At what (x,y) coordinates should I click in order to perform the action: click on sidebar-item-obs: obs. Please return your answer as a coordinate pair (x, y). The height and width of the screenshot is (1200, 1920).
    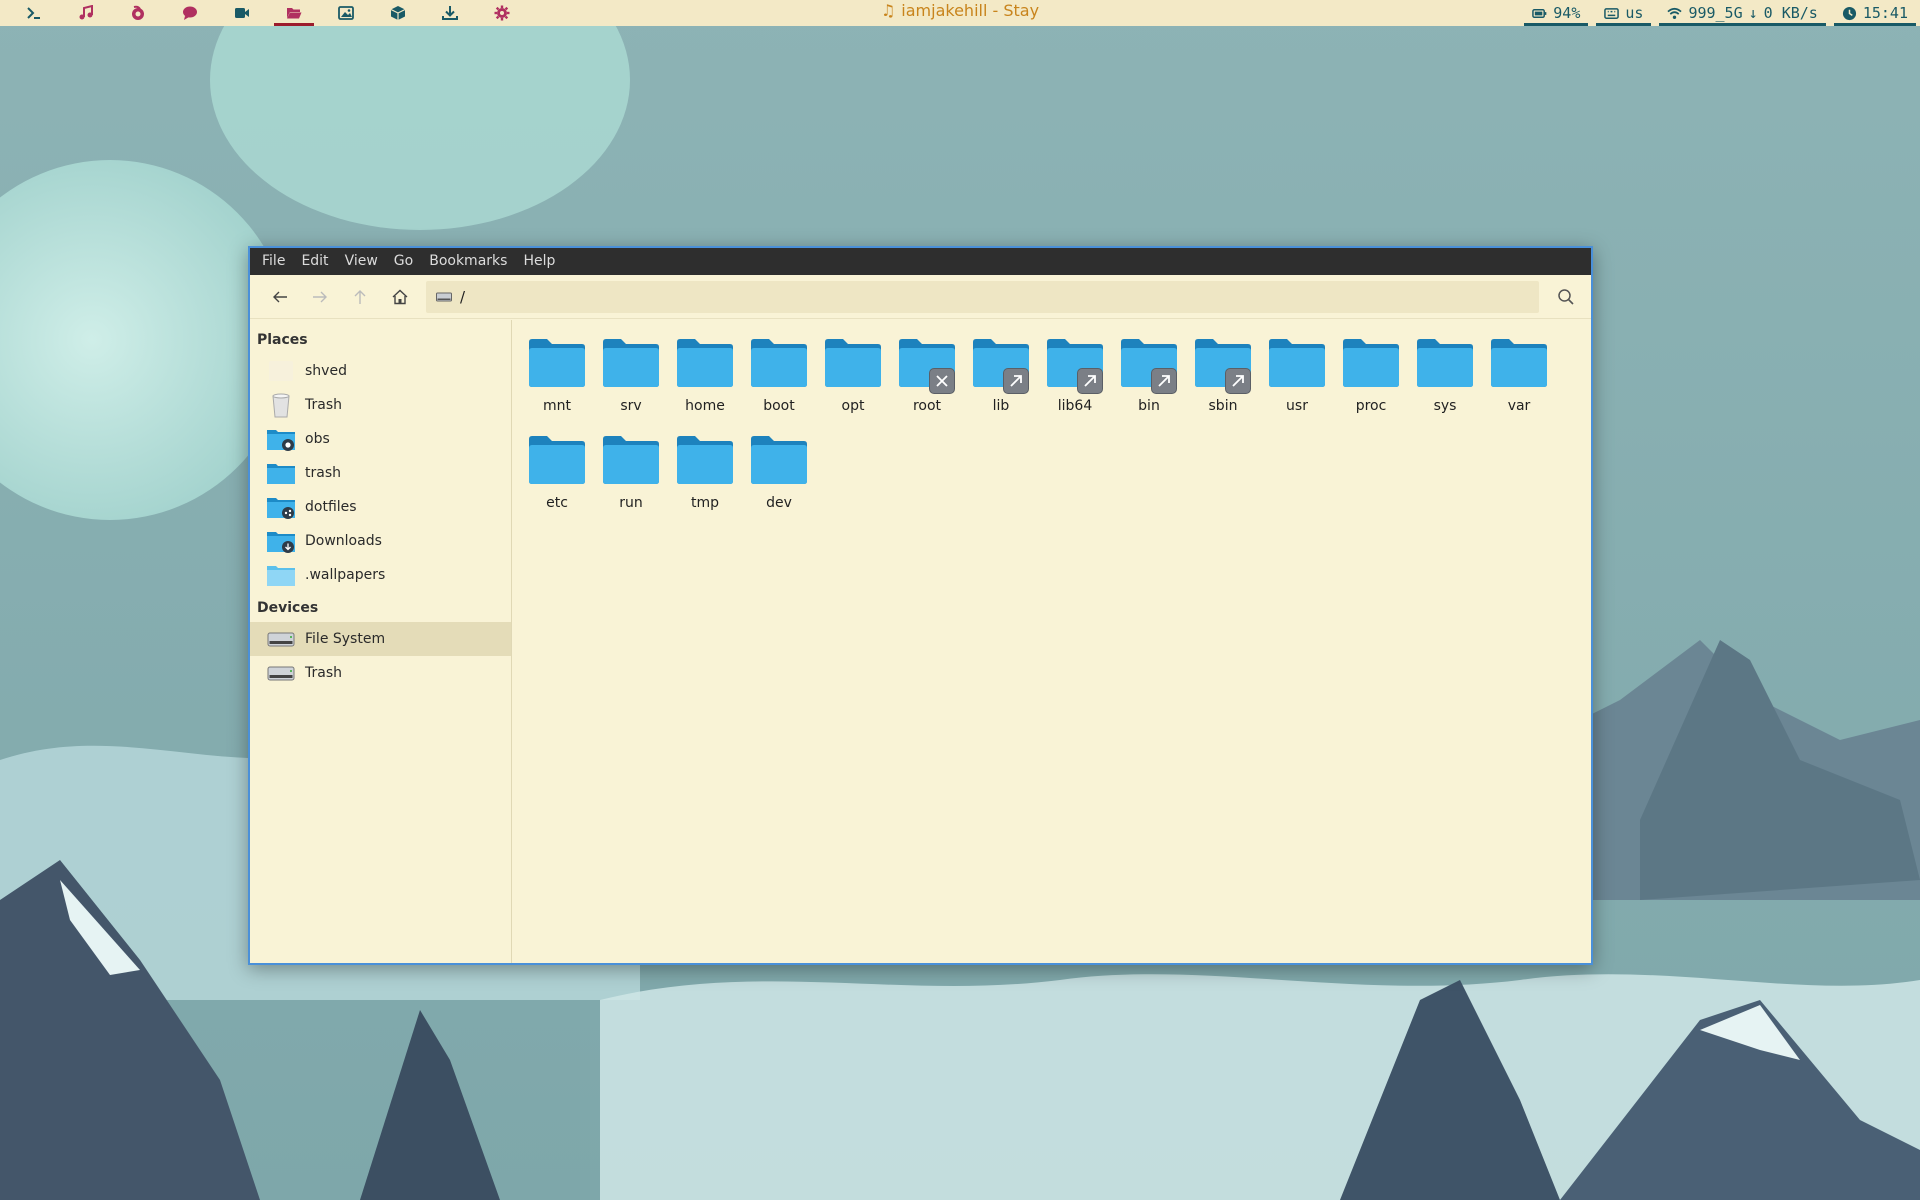
    Looking at the image, I should click on (380, 439).